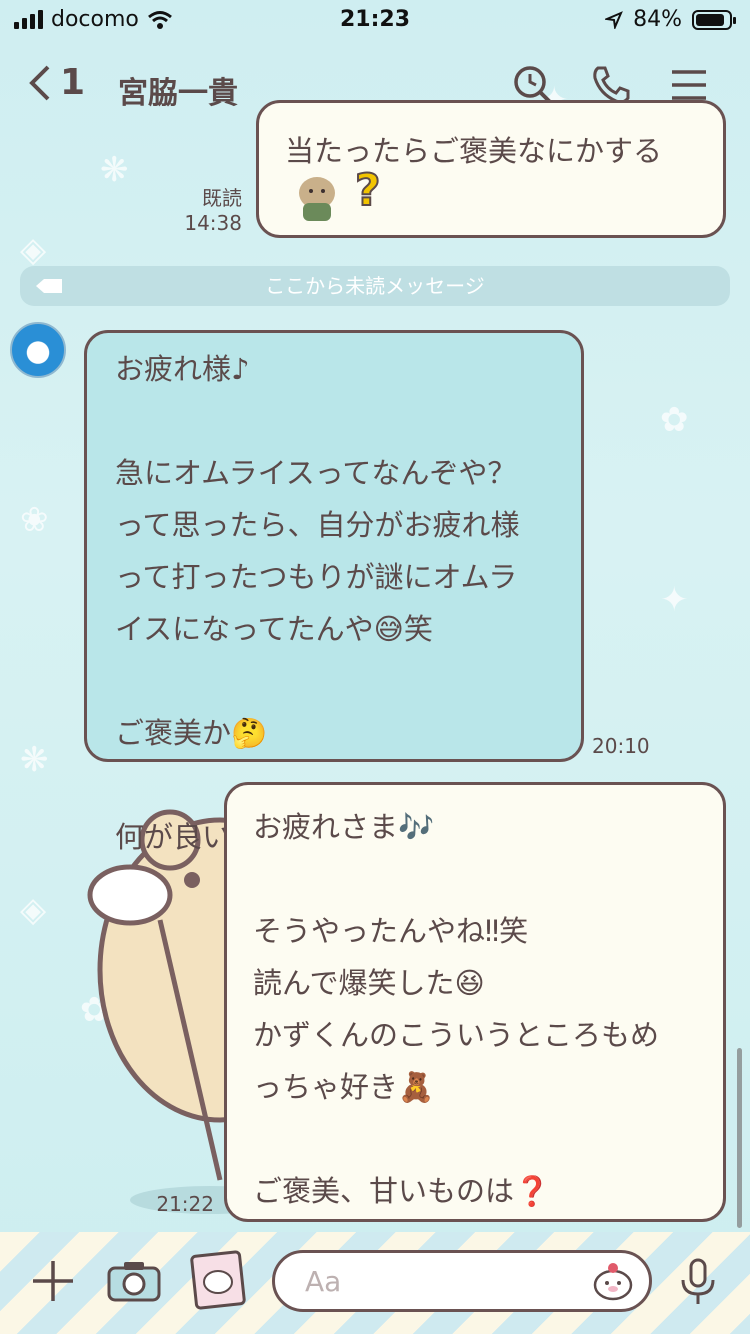 The width and height of the screenshot is (750, 1334). What do you see at coordinates (73, 82) in the screenshot?
I see `unread-count: 1` at bounding box center [73, 82].